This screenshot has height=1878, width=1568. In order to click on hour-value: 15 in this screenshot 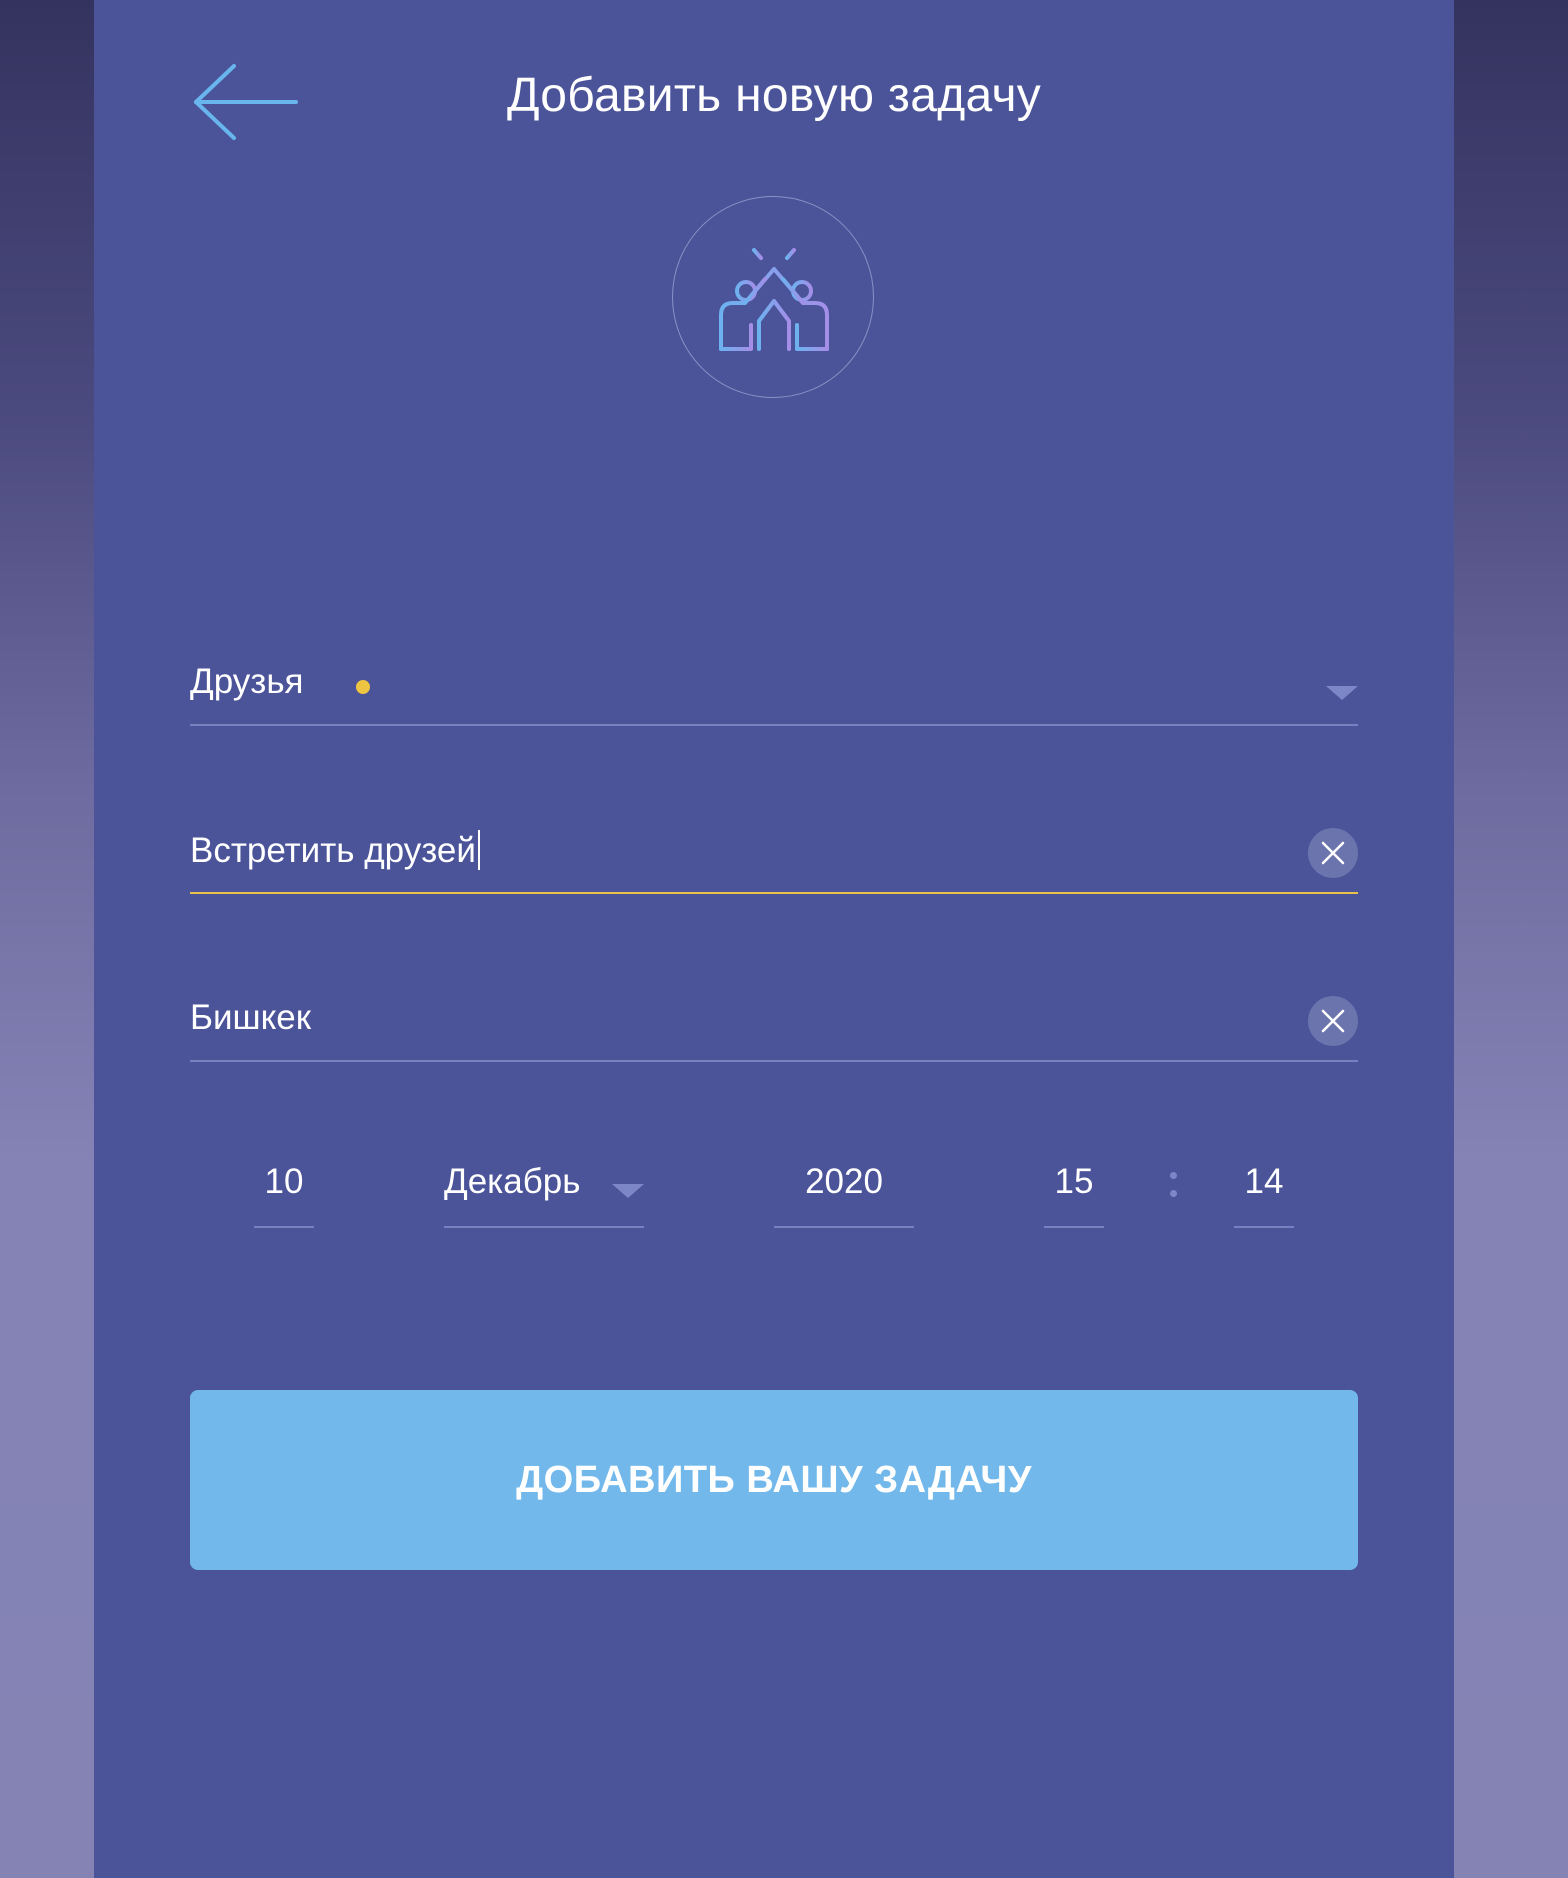, I will do `click(1074, 1181)`.